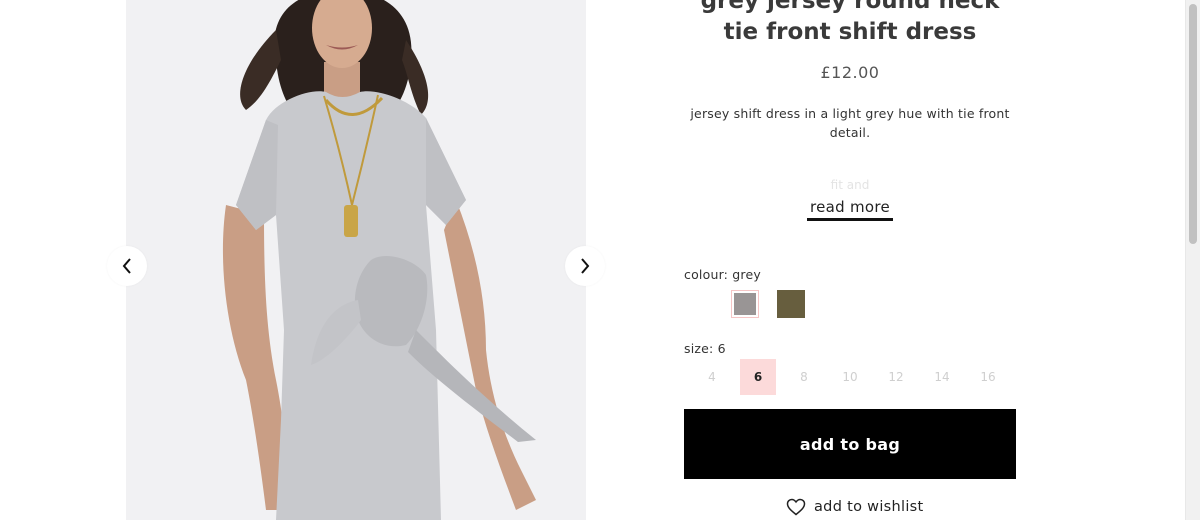 The height and width of the screenshot is (520, 1200). Describe the element at coordinates (758, 377) in the screenshot. I see `size-option-6: 6` at that location.